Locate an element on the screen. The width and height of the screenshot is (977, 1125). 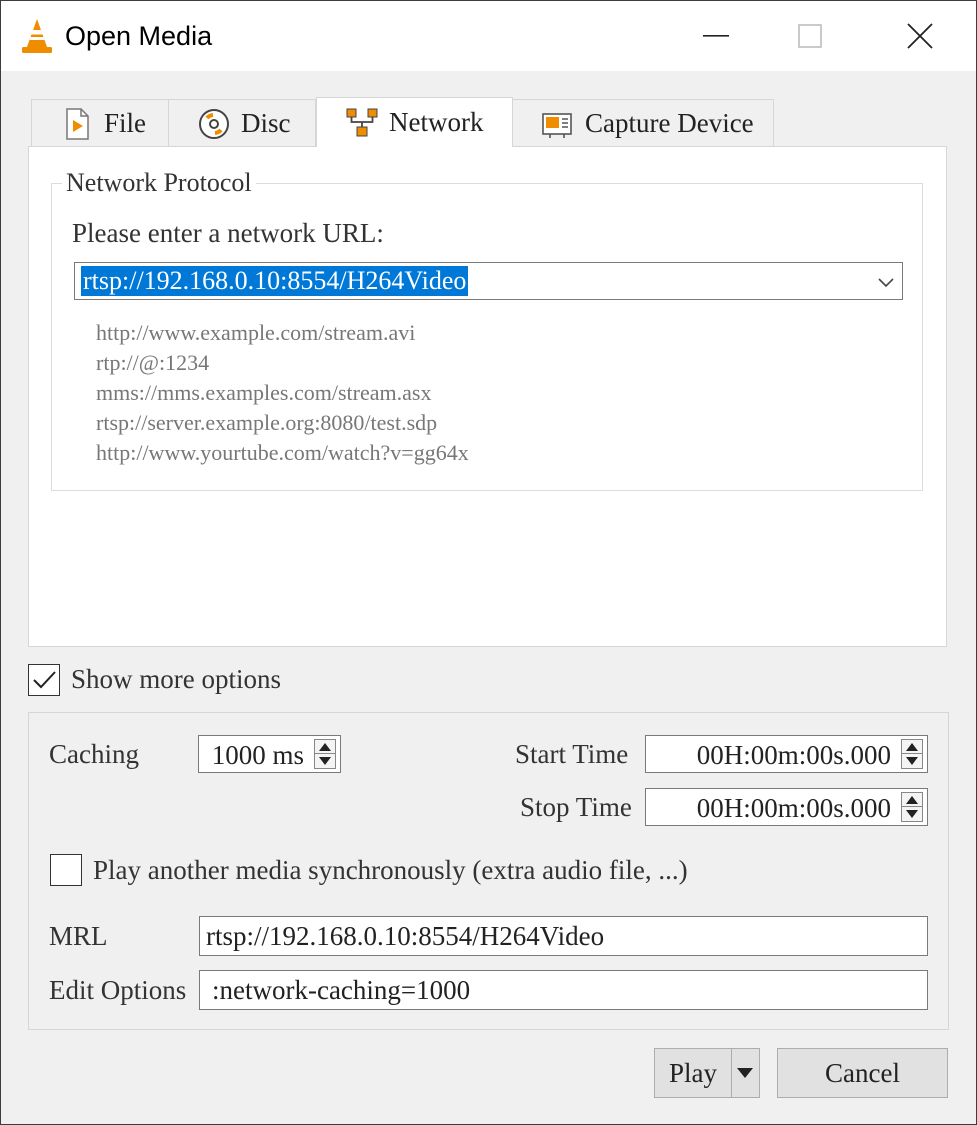
edit-options-field: :network-caching=1000 is located at coordinates (563, 990).